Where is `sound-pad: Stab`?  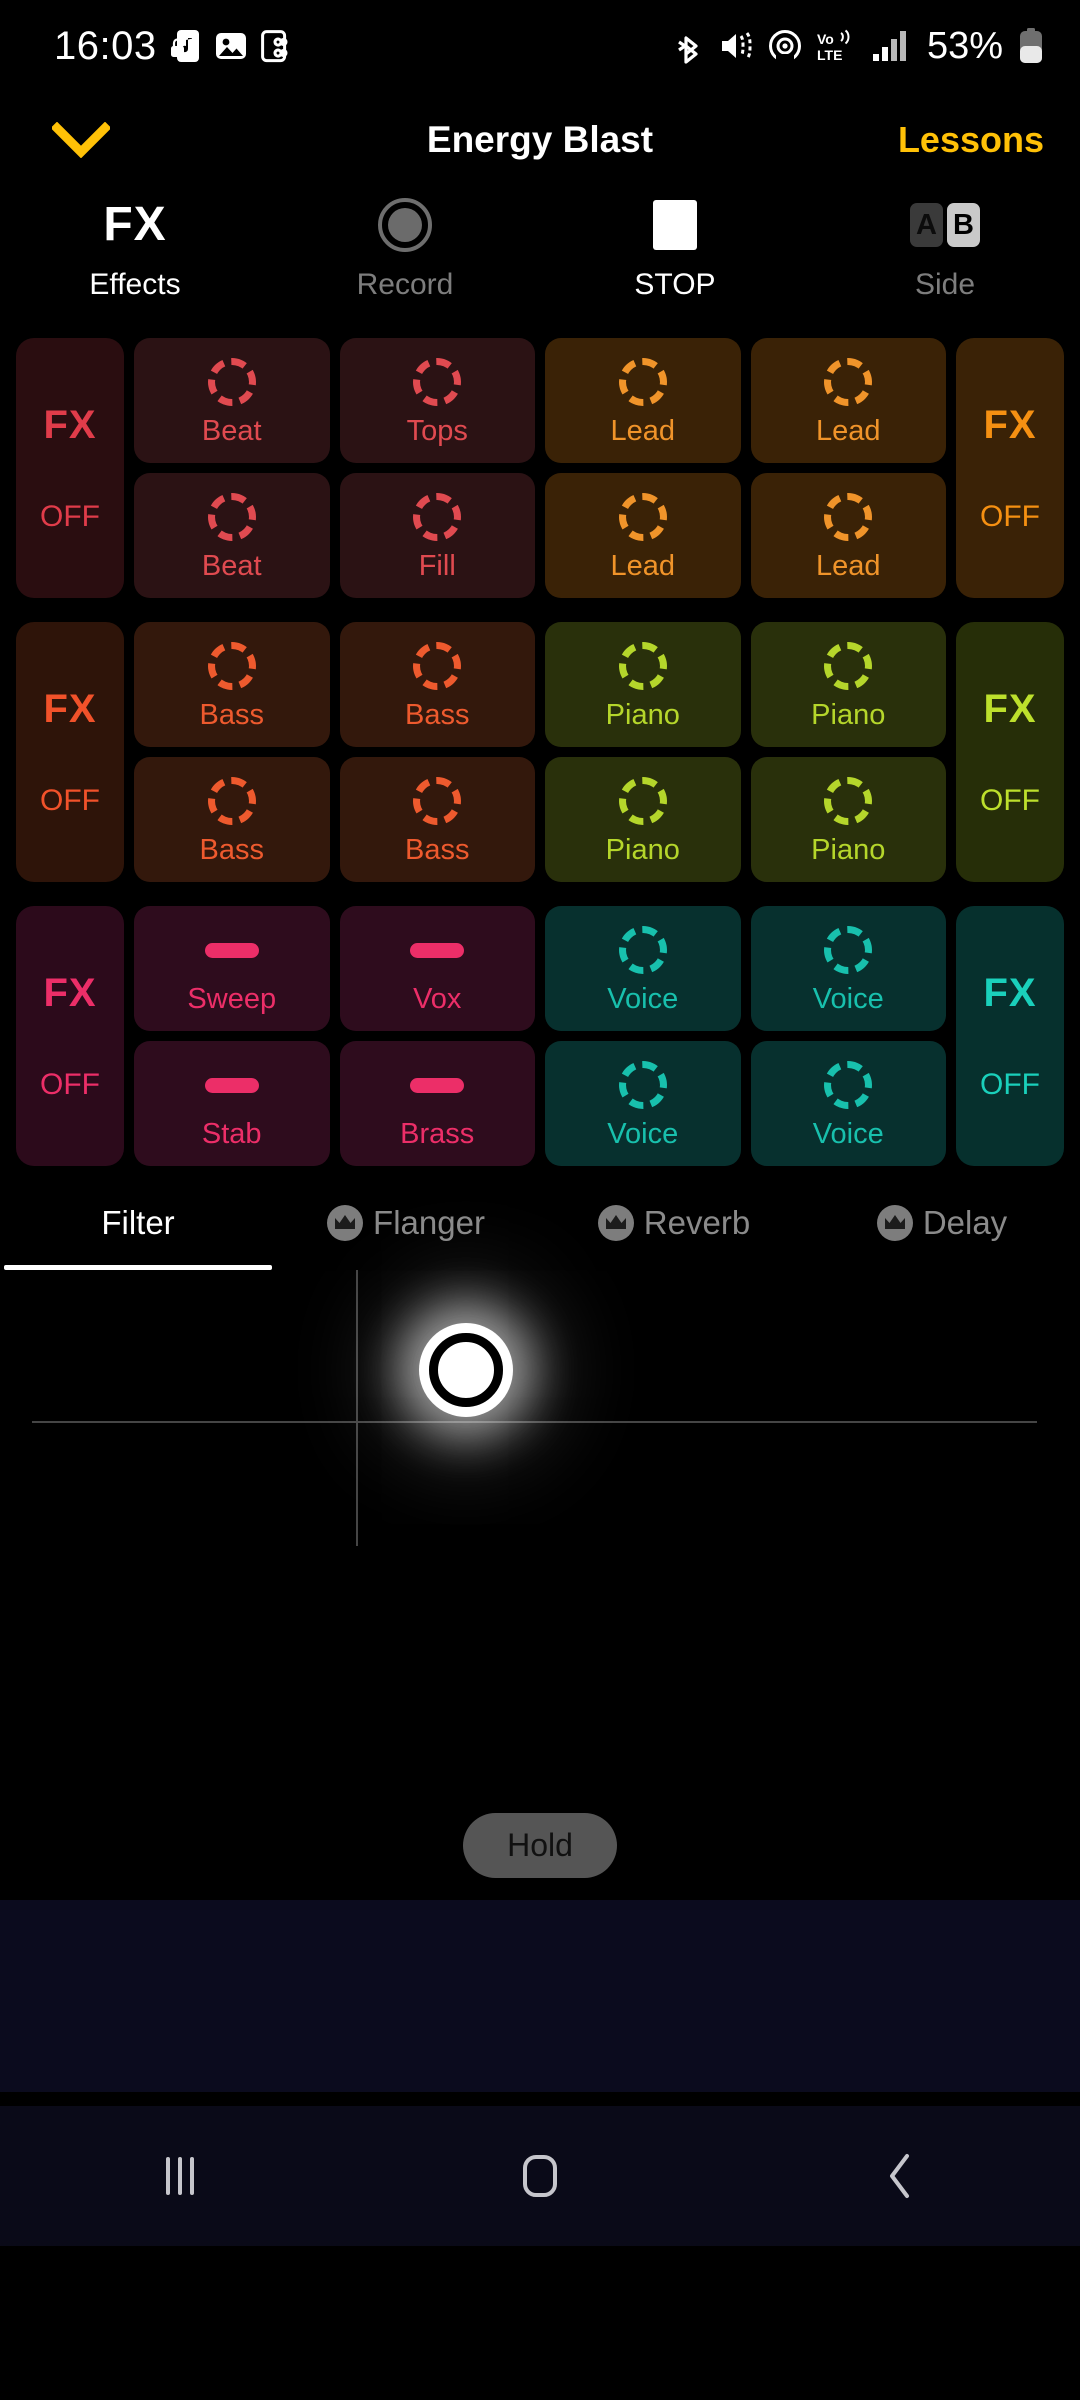
sound-pad: Stab is located at coordinates (232, 1103).